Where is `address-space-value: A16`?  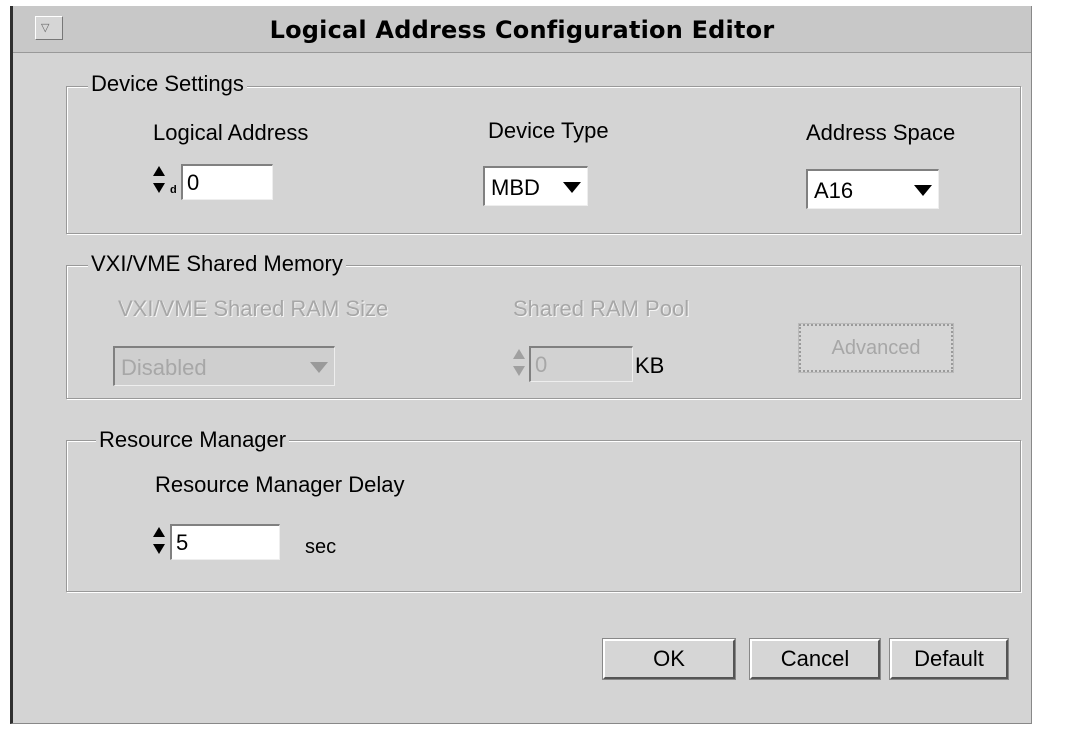 address-space-value: A16 is located at coordinates (834, 190).